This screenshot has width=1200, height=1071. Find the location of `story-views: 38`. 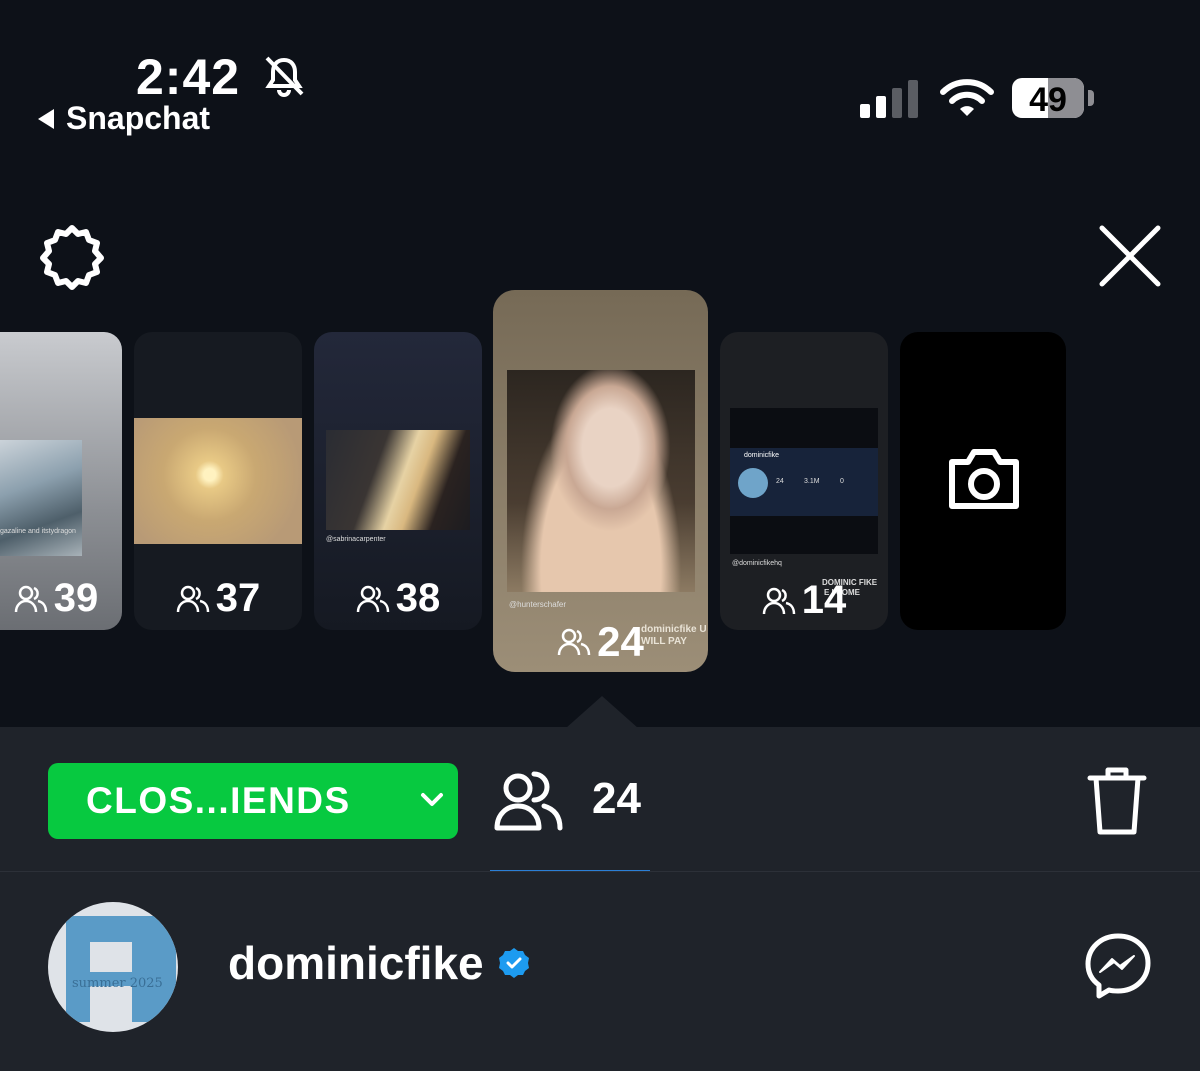

story-views: 38 is located at coordinates (418, 598).